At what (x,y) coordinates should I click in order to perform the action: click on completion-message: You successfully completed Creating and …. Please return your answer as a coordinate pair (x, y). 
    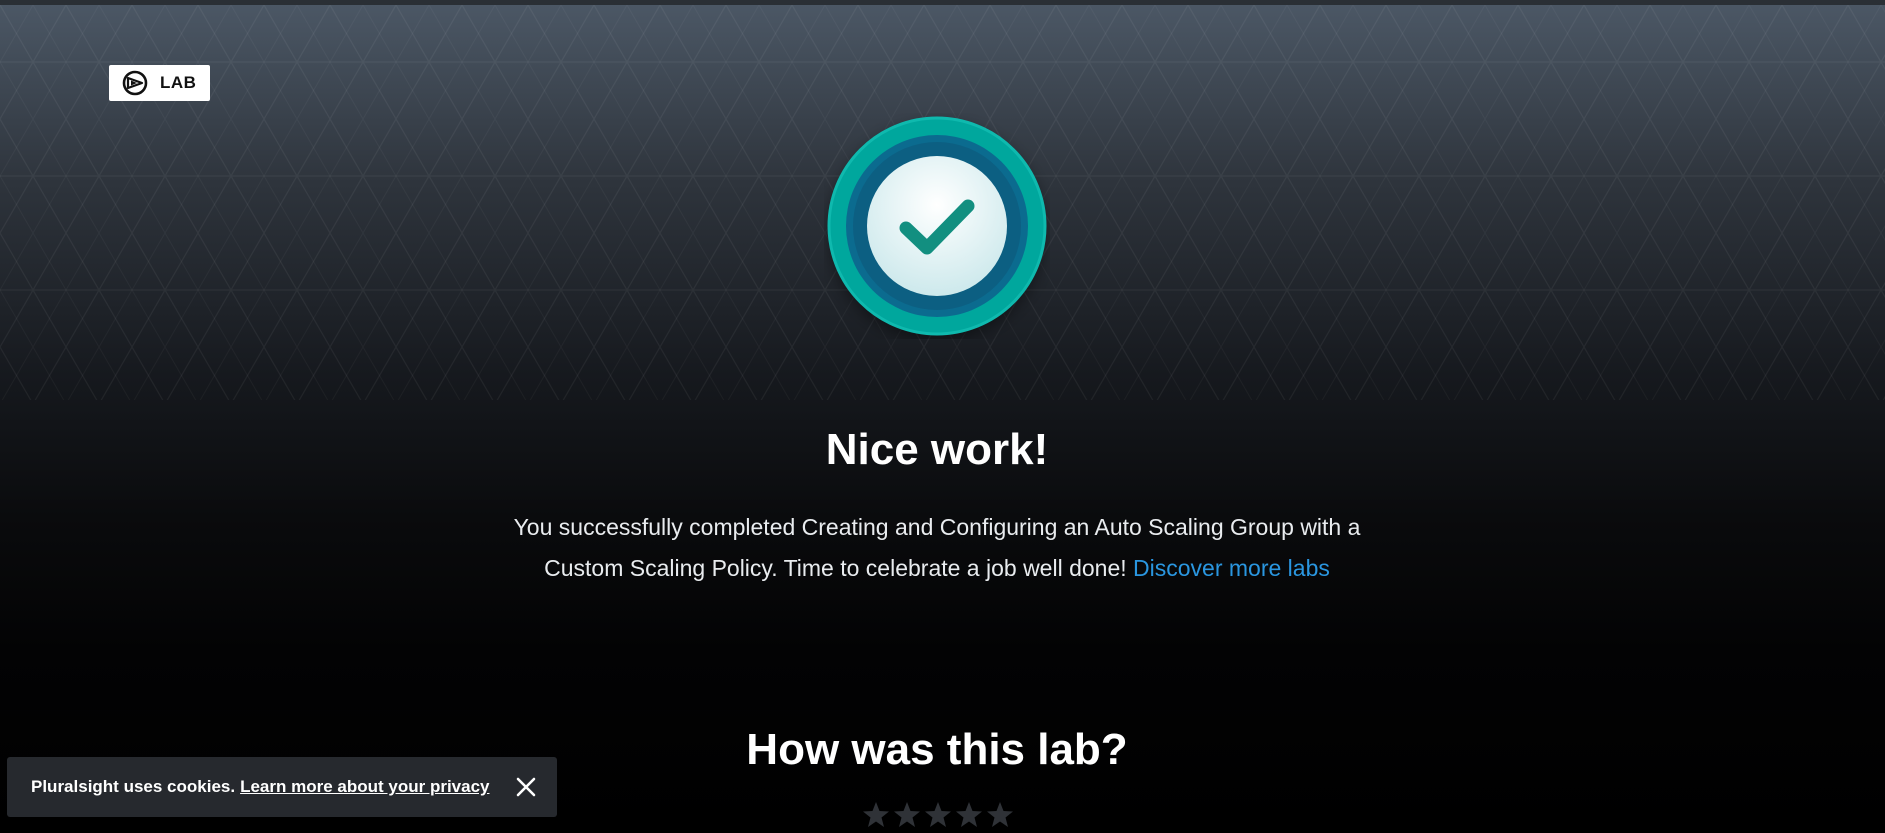
    Looking at the image, I should click on (937, 548).